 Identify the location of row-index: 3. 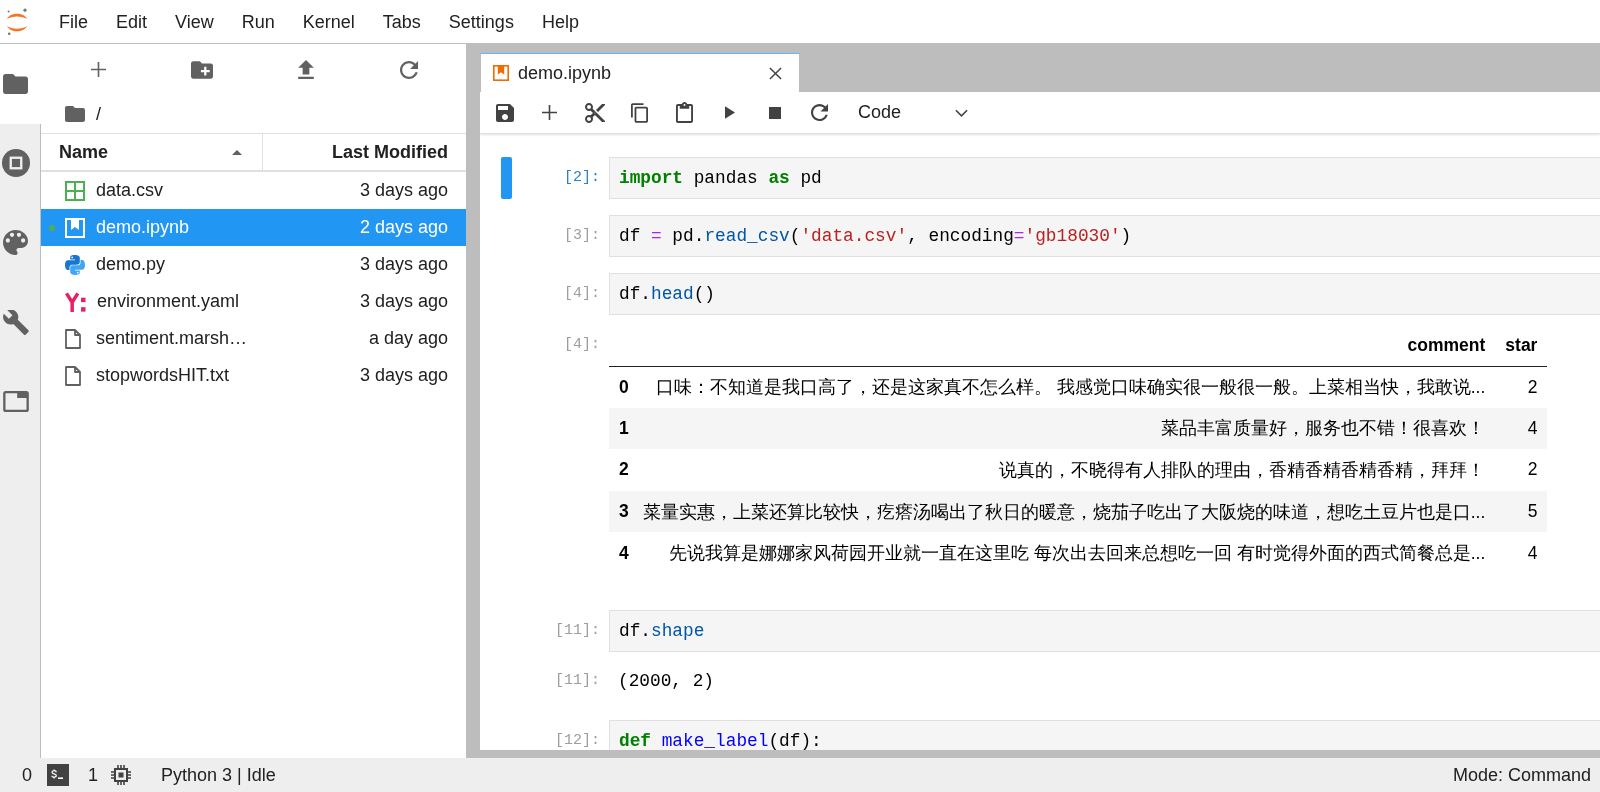
(624, 511).